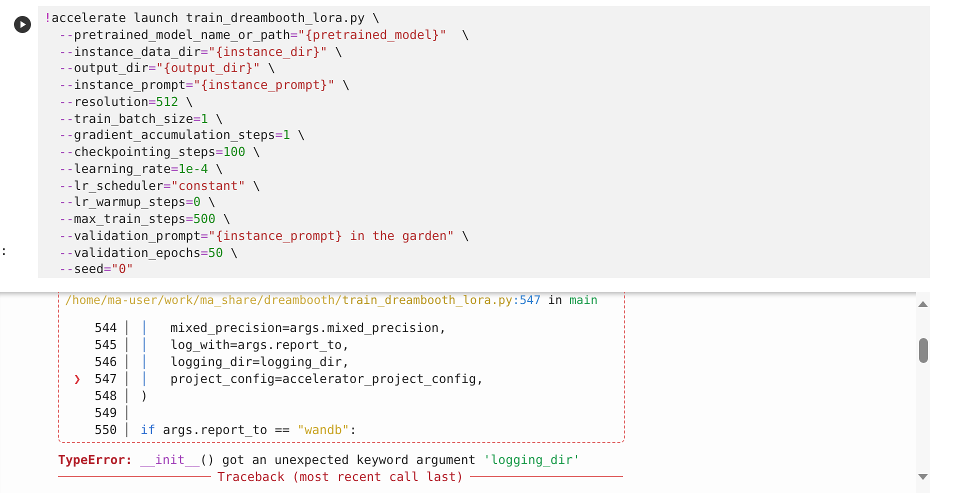  Describe the element at coordinates (204, 85) in the screenshot. I see `code-line: --instance_prompt="{instance_prompt}" \` at that location.